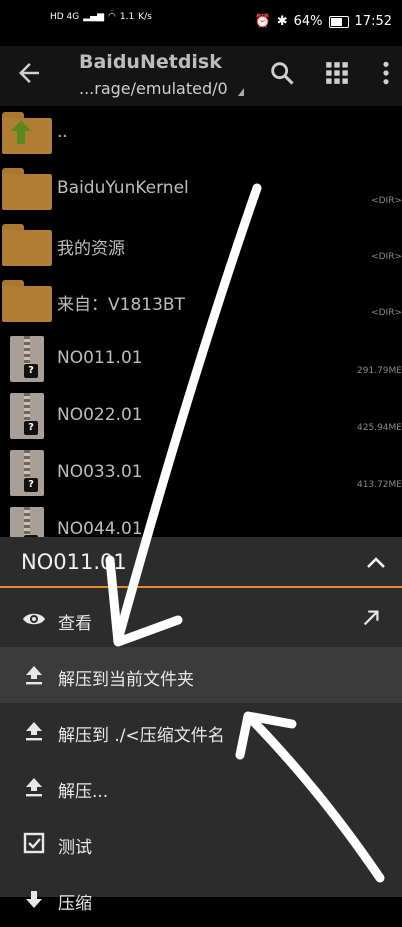 Image resolution: width=402 pixels, height=927 pixels. Describe the element at coordinates (100, 358) in the screenshot. I see `file-name: NO011.01` at that location.